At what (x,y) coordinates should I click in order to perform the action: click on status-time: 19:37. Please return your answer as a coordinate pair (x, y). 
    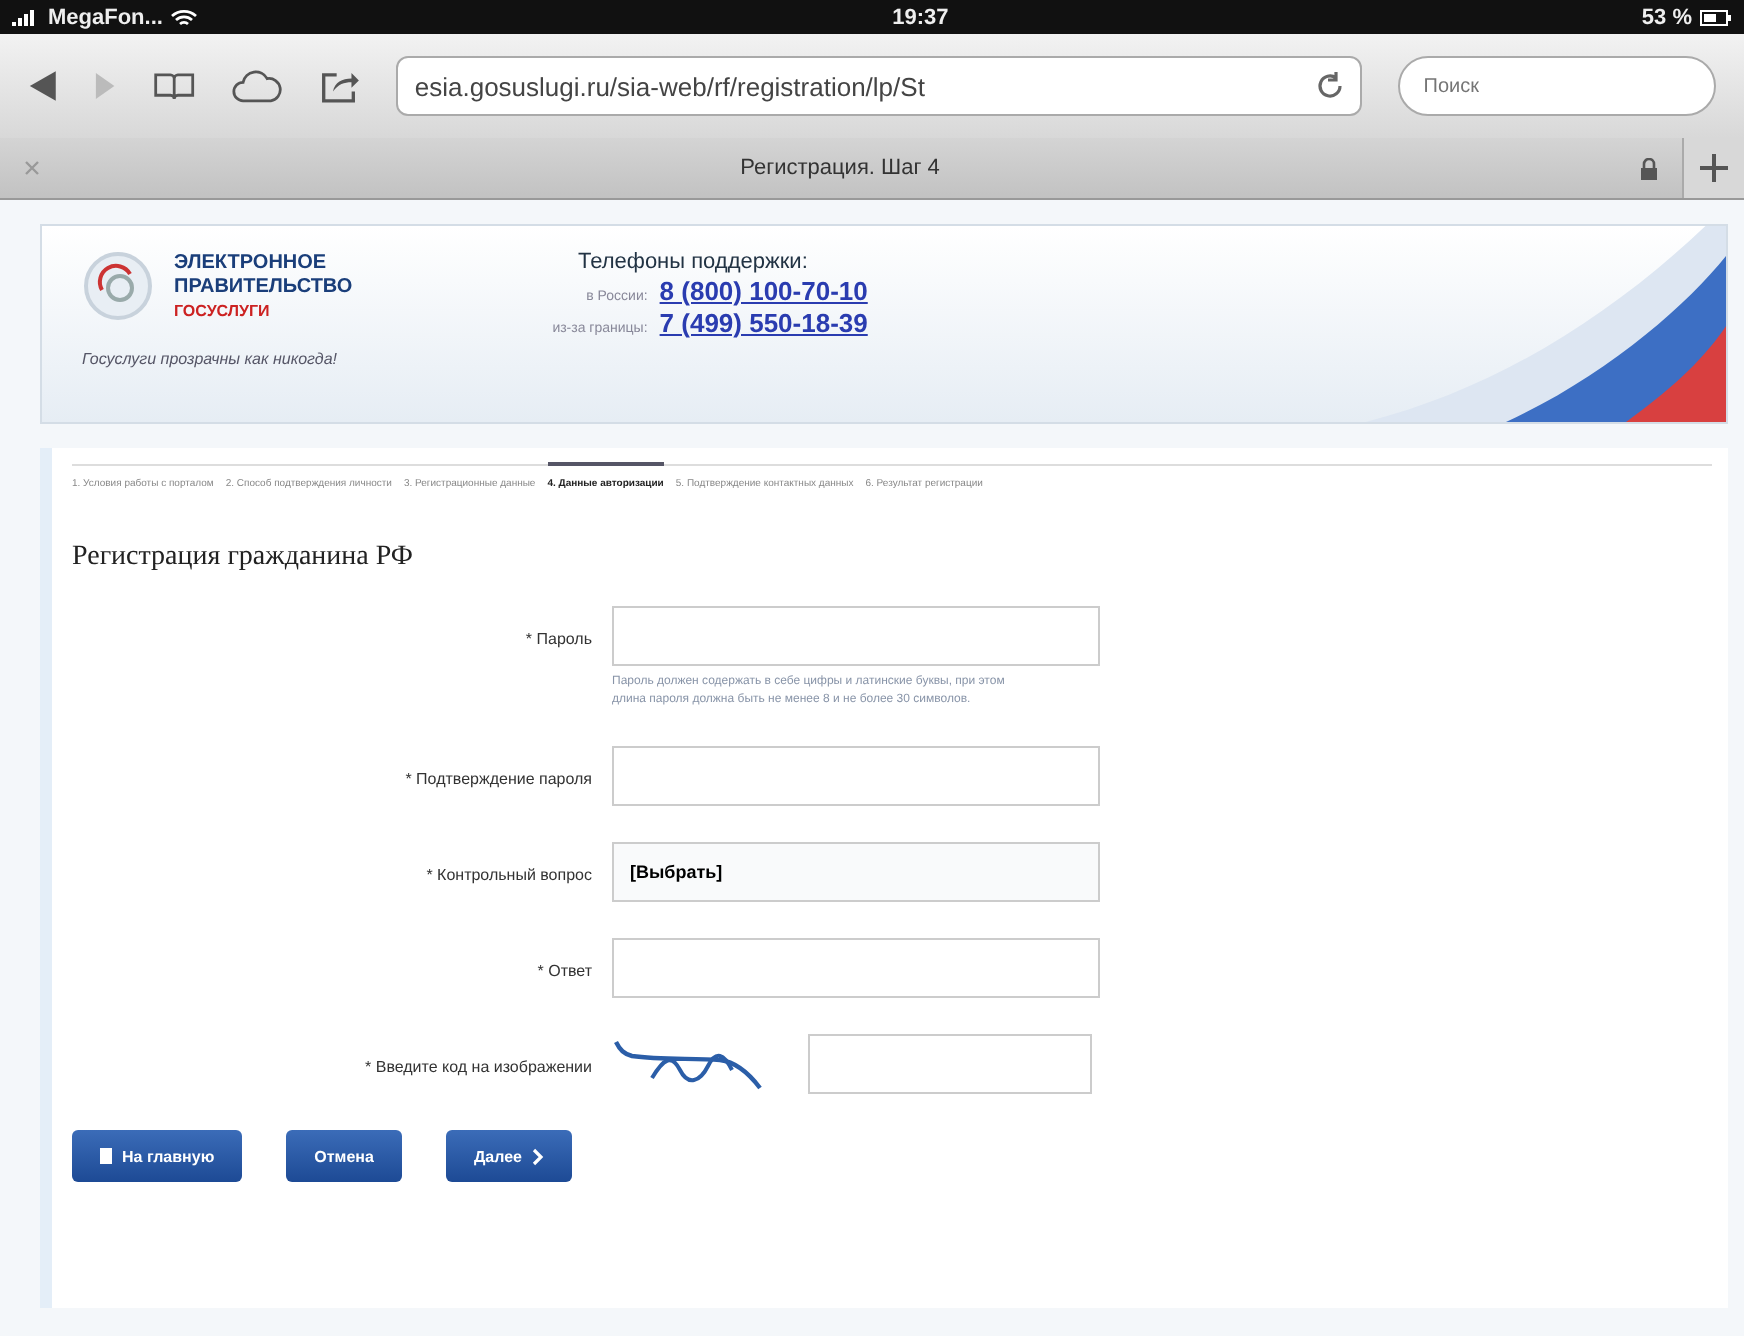
    Looking at the image, I should click on (920, 17).